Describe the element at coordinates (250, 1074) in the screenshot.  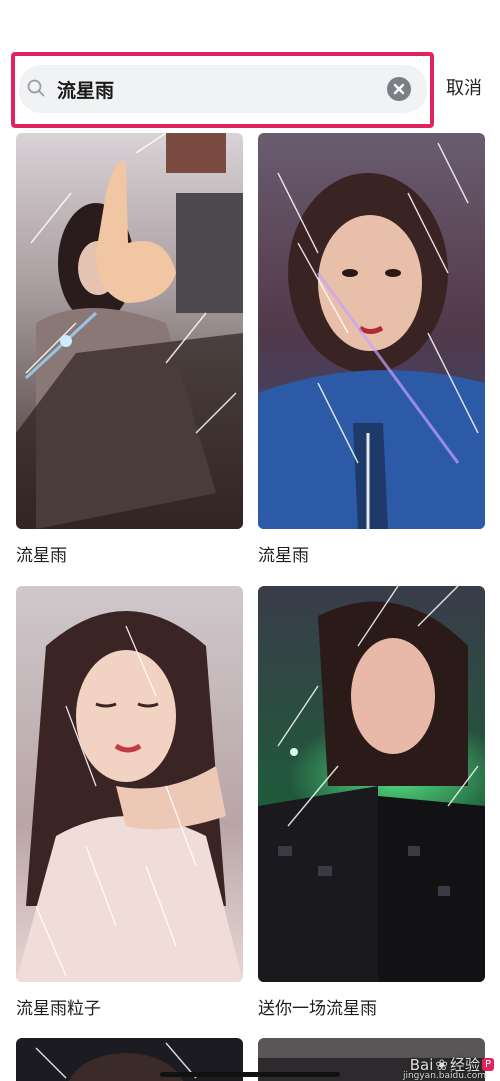
I see `home-indicator` at that location.